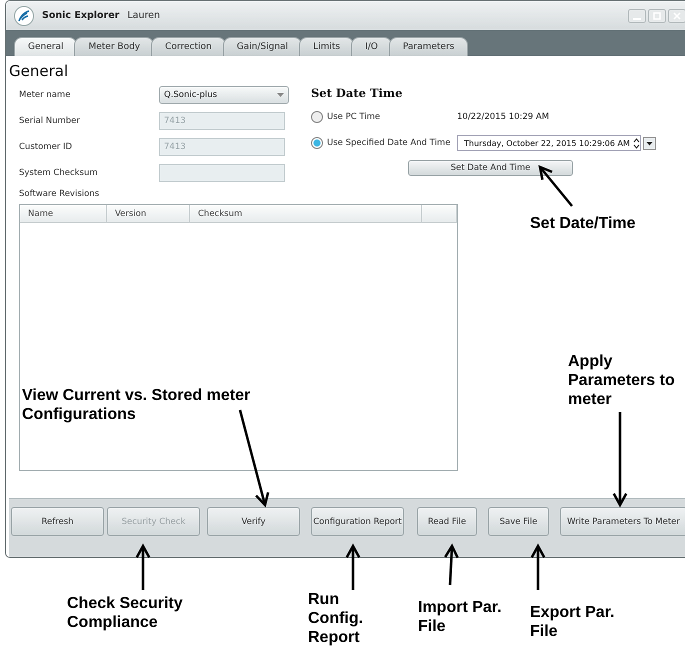 This screenshot has height=659, width=685. What do you see at coordinates (280, 95) in the screenshot?
I see `caret-icon` at bounding box center [280, 95].